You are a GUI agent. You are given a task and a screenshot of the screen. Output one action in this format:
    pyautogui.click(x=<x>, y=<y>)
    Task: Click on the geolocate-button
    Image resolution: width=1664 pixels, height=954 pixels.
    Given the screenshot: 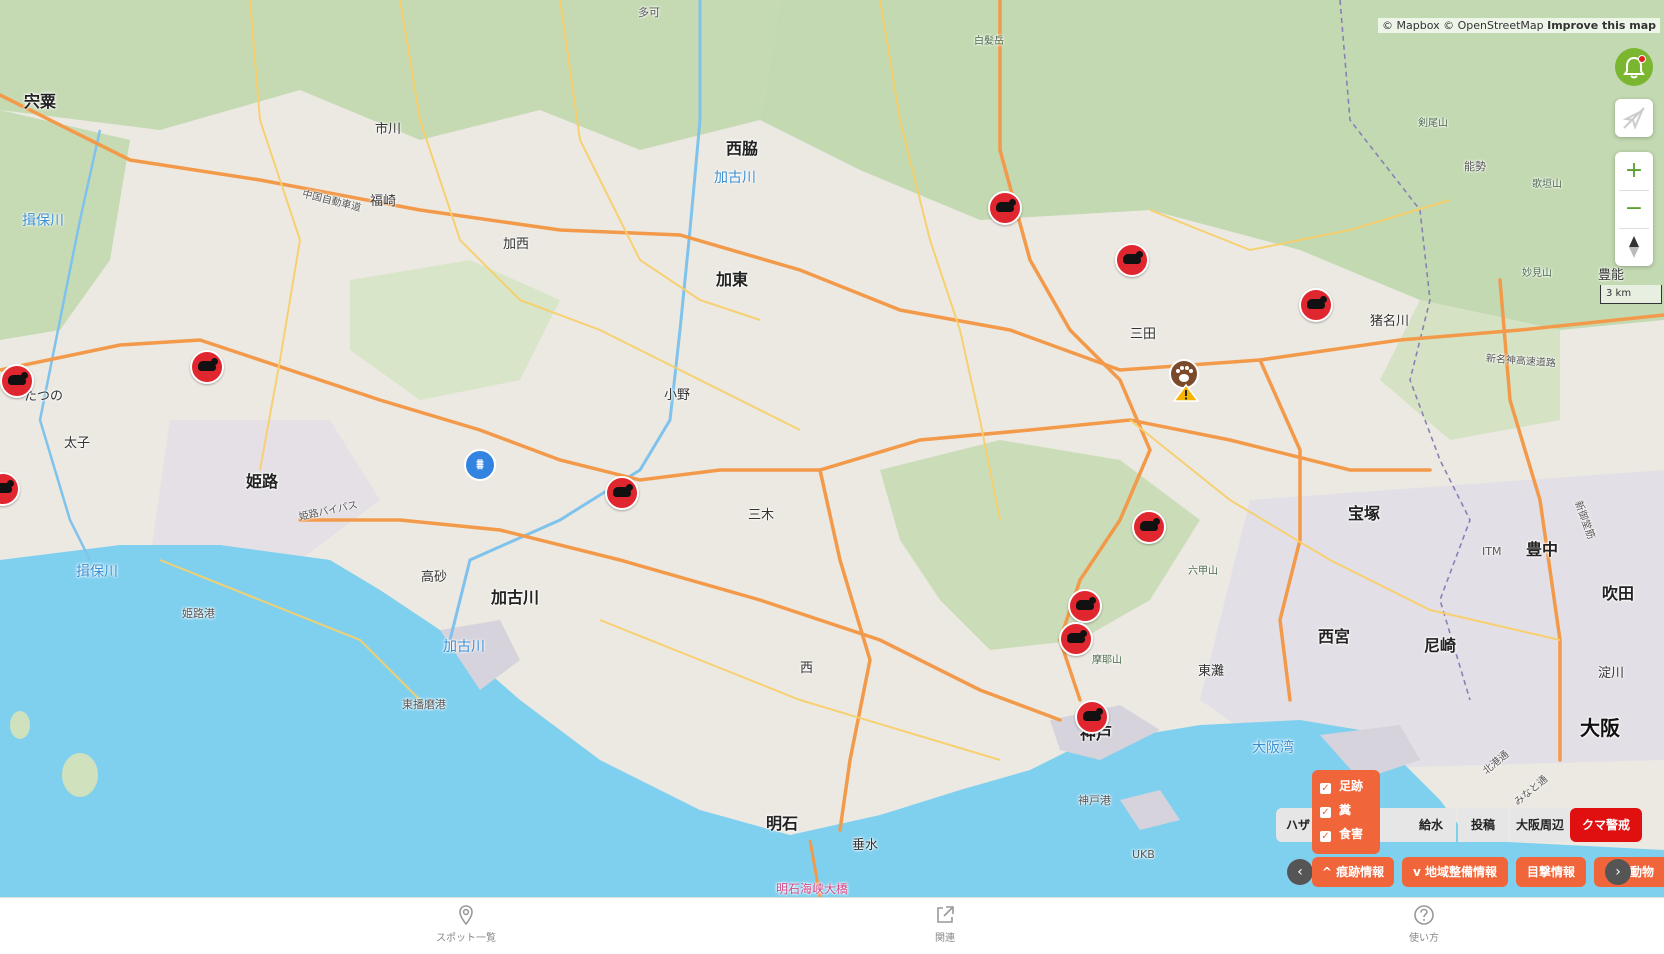 What is the action you would take?
    pyautogui.click(x=1634, y=118)
    